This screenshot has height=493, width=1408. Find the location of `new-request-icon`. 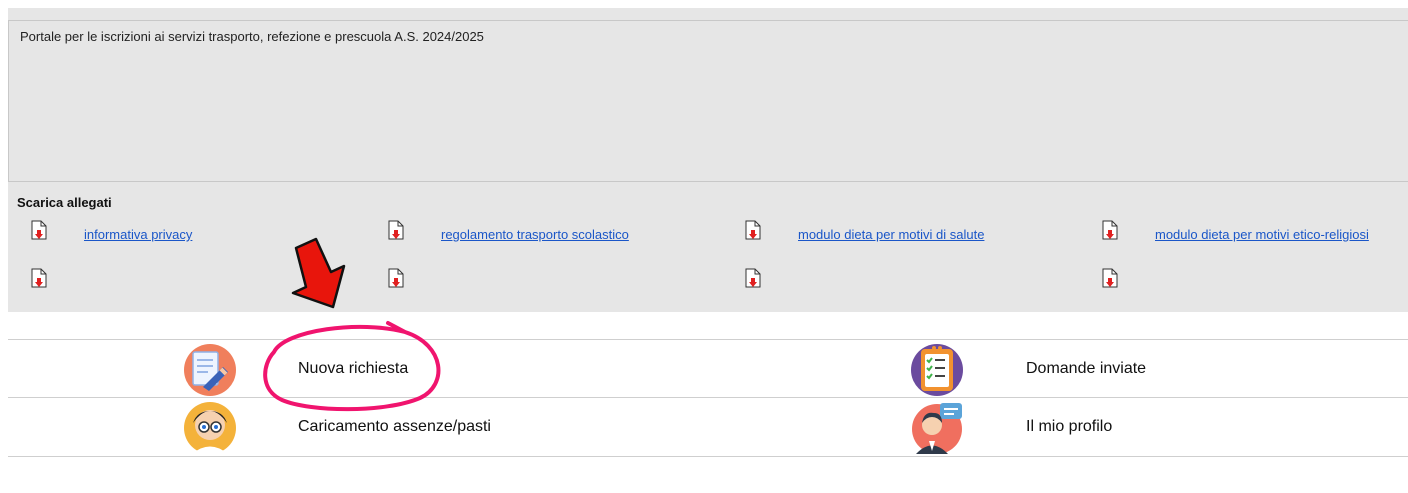

new-request-icon is located at coordinates (210, 370).